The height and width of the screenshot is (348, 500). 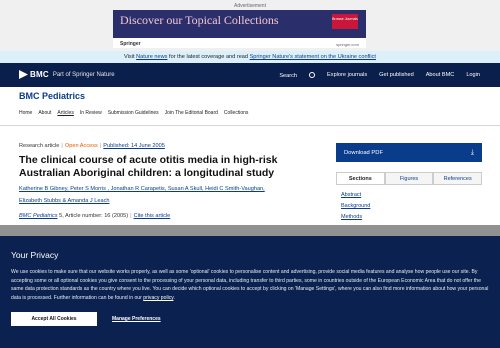 I want to click on section-list: Abstract Background Methods, so click(x=355, y=206).